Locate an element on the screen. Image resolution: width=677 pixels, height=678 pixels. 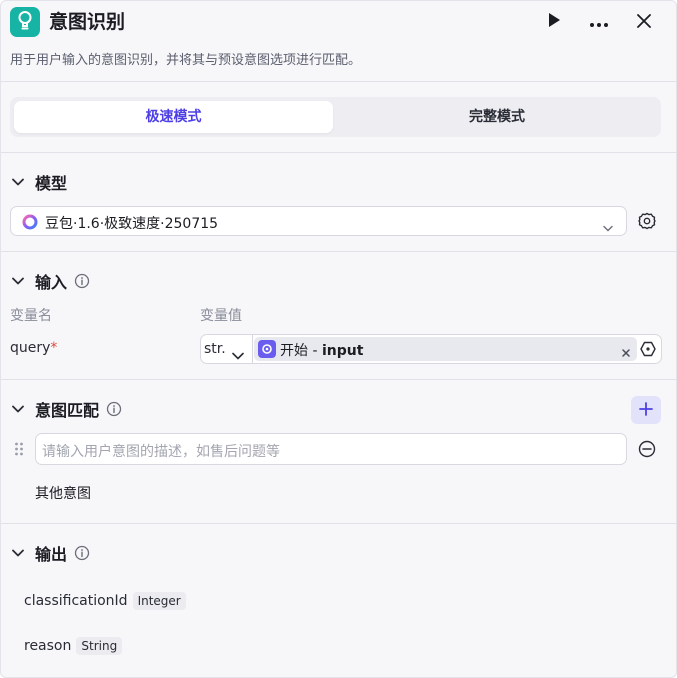
variable-name-text: query is located at coordinates (30, 348).